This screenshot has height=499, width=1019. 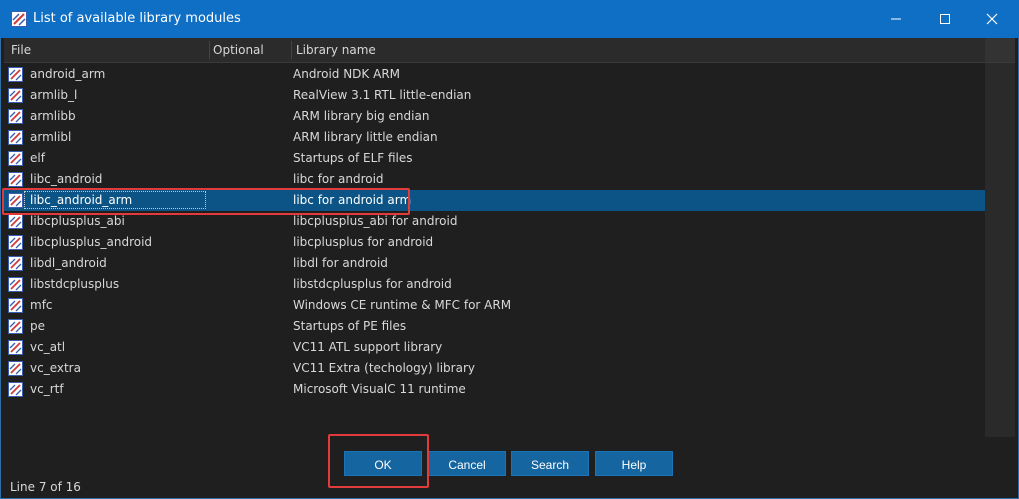 I want to click on row-library-name: libdl for android, so click(x=340, y=263).